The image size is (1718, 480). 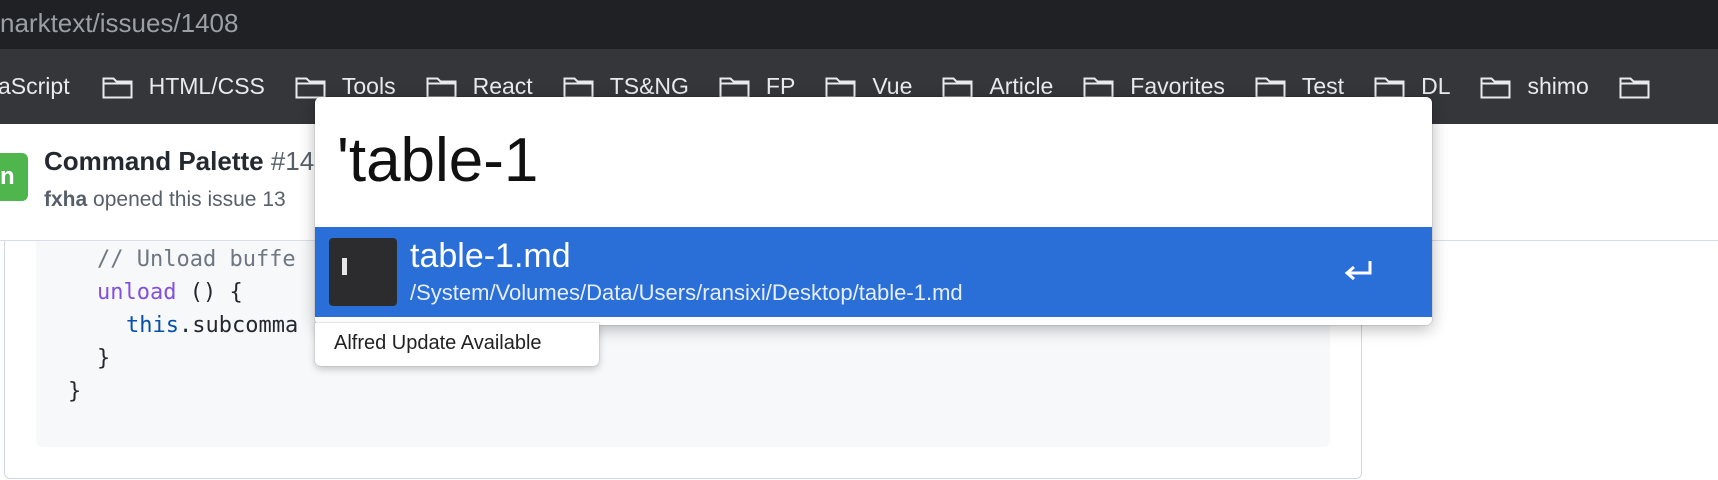 I want to click on bookmark-folder-shimo: shimo, so click(x=1549, y=86).